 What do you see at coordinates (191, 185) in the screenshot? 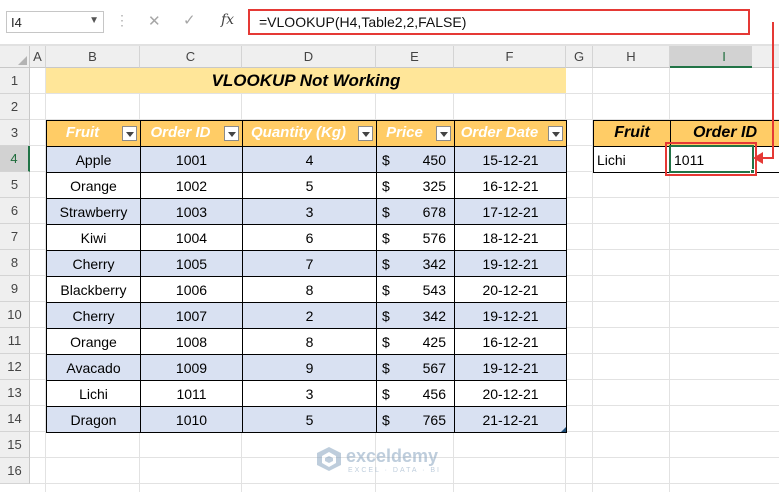
I see `table-cell-order-id: 1002` at bounding box center [191, 185].